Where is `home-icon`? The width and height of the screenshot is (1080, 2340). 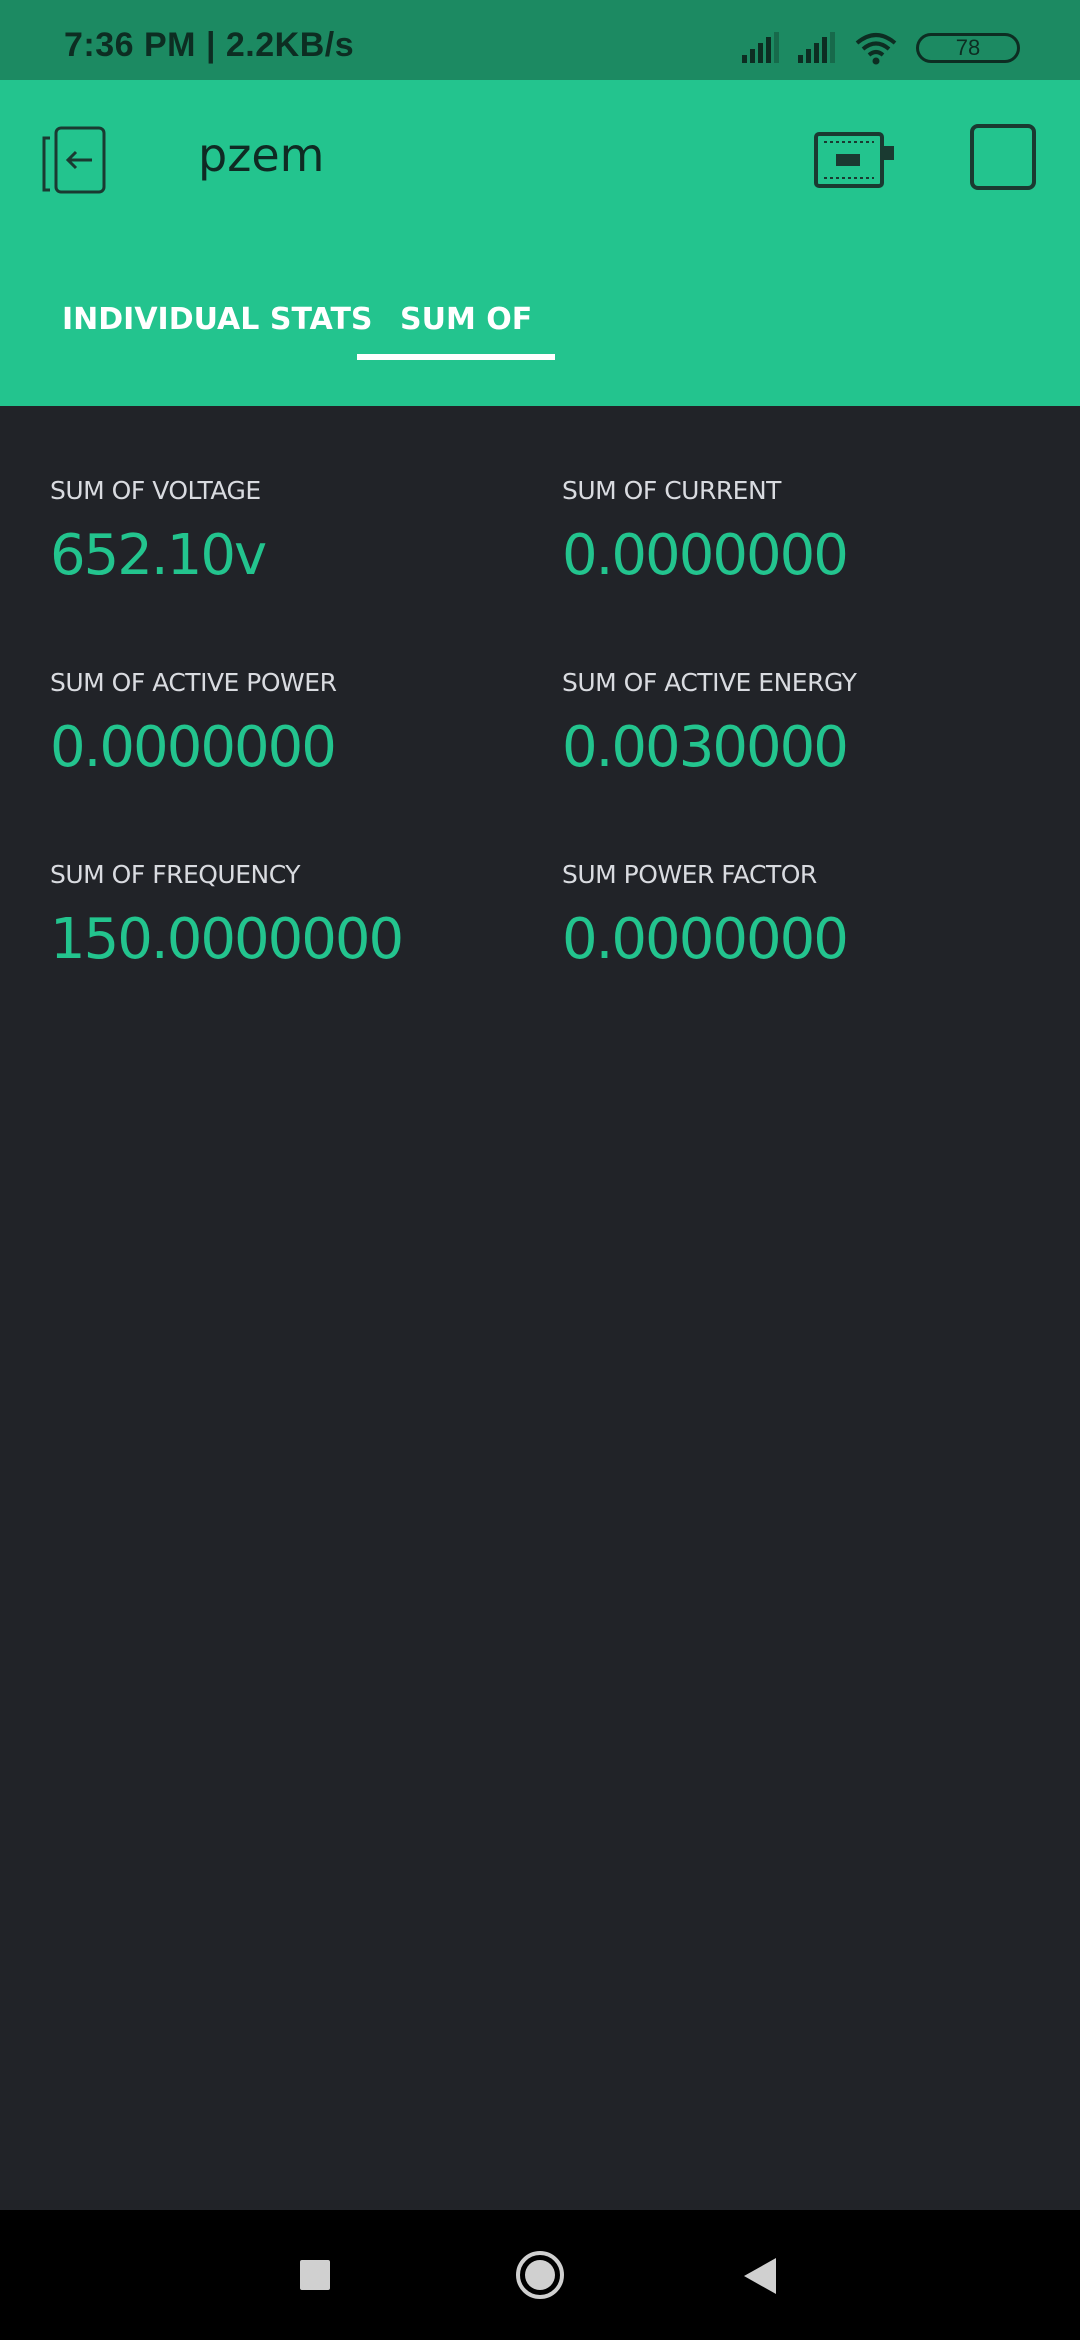
home-icon is located at coordinates (540, 2275).